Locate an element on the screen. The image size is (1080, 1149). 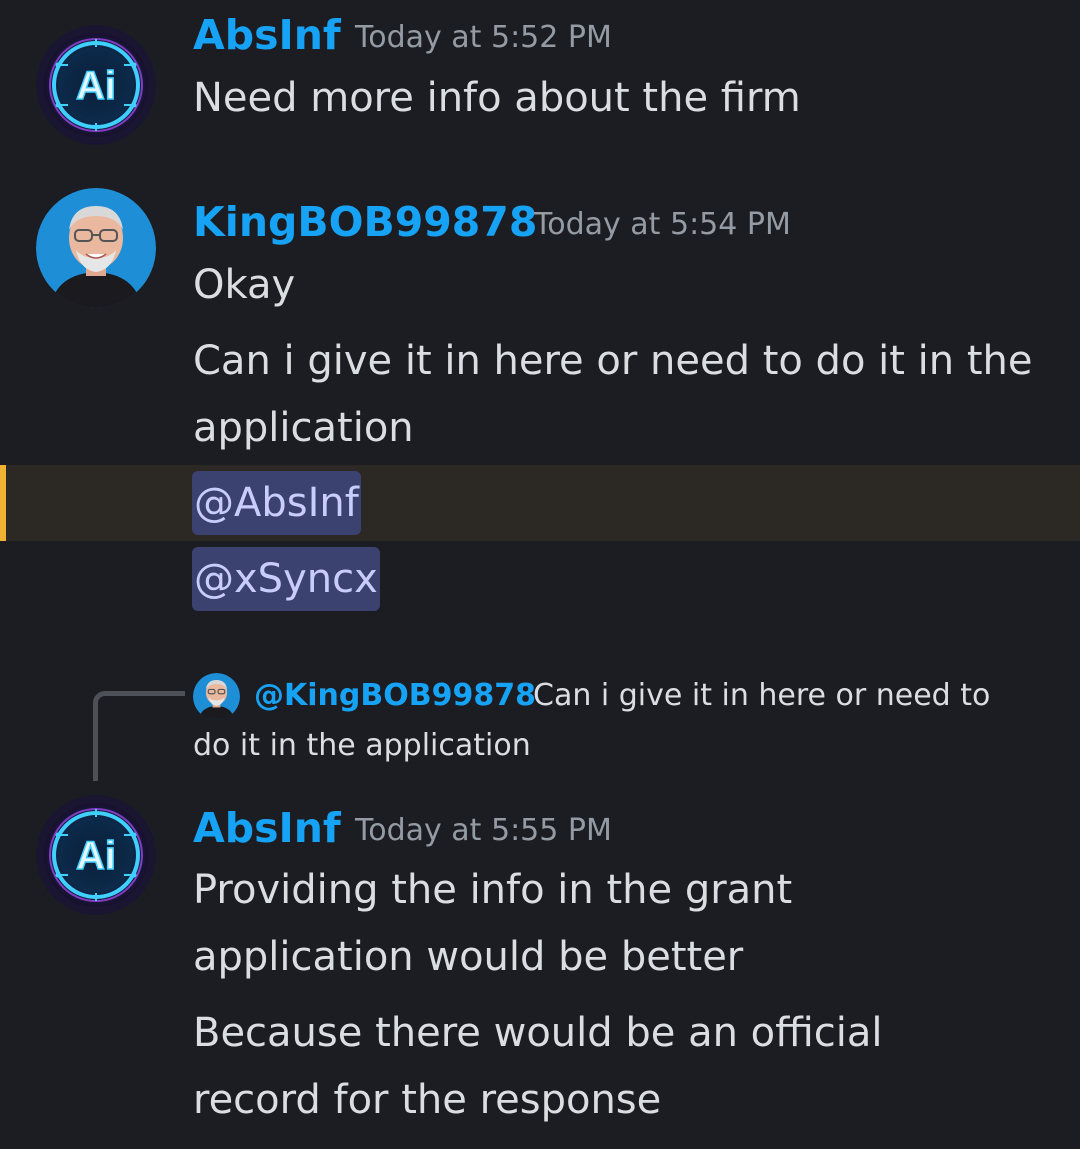
message-username: KingBOB99878 is located at coordinates (365, 222).